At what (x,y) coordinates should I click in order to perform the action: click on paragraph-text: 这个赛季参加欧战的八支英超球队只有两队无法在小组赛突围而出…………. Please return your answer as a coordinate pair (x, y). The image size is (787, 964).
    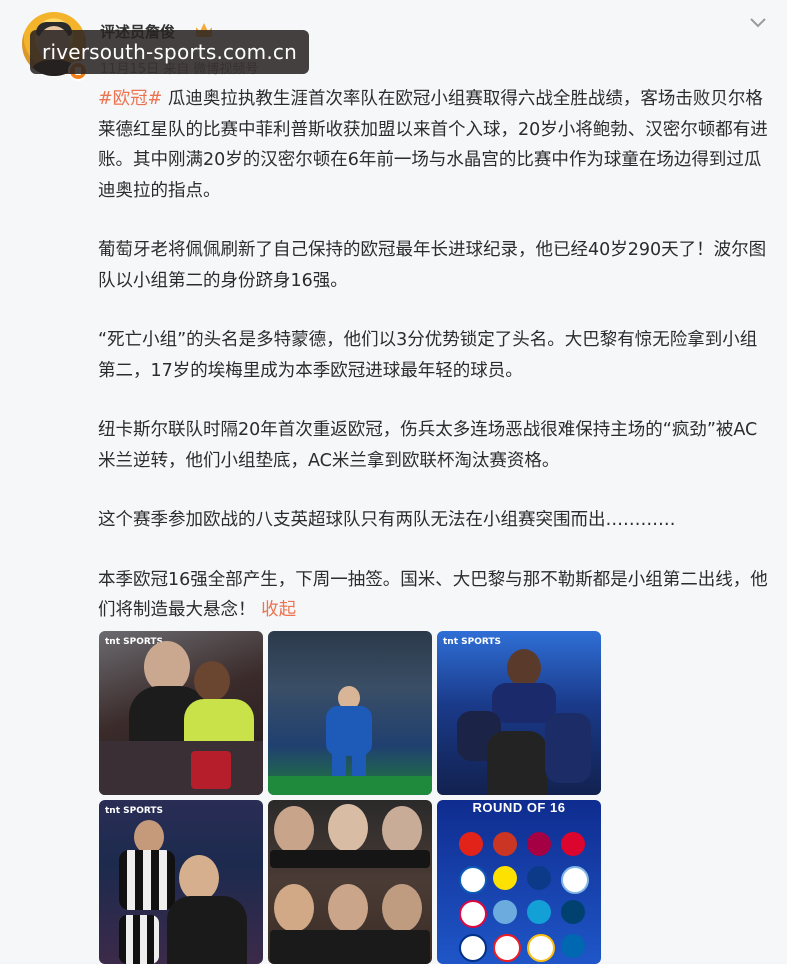
    Looking at the image, I should click on (387, 520).